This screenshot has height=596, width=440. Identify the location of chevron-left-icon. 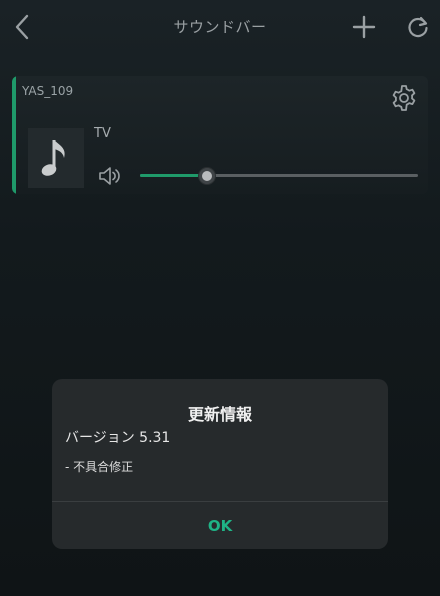
(22, 27).